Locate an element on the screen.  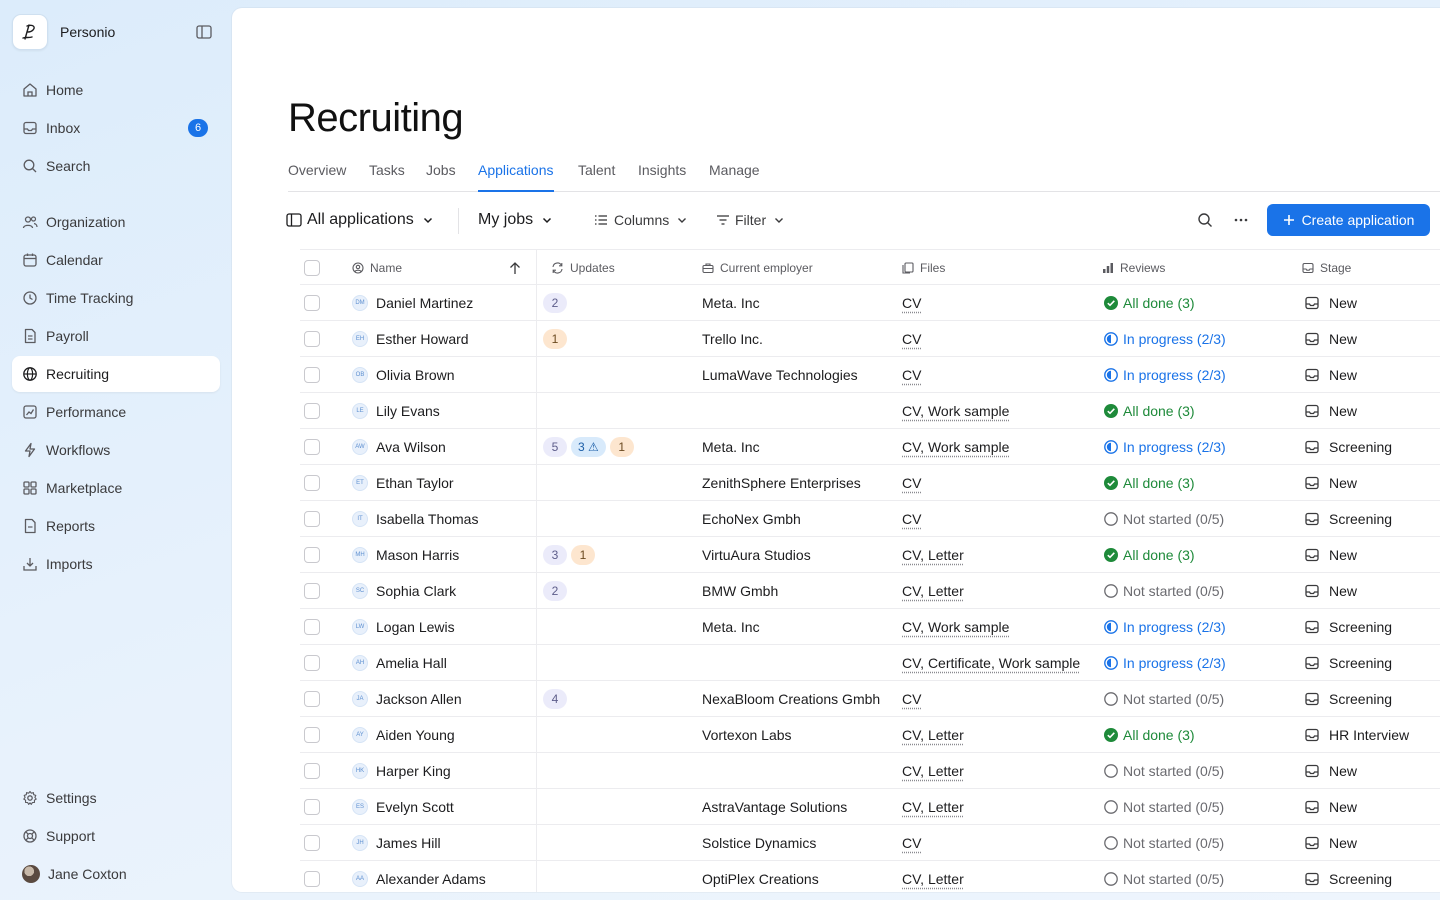
tab-tasks: Tasks is located at coordinates (387, 177).